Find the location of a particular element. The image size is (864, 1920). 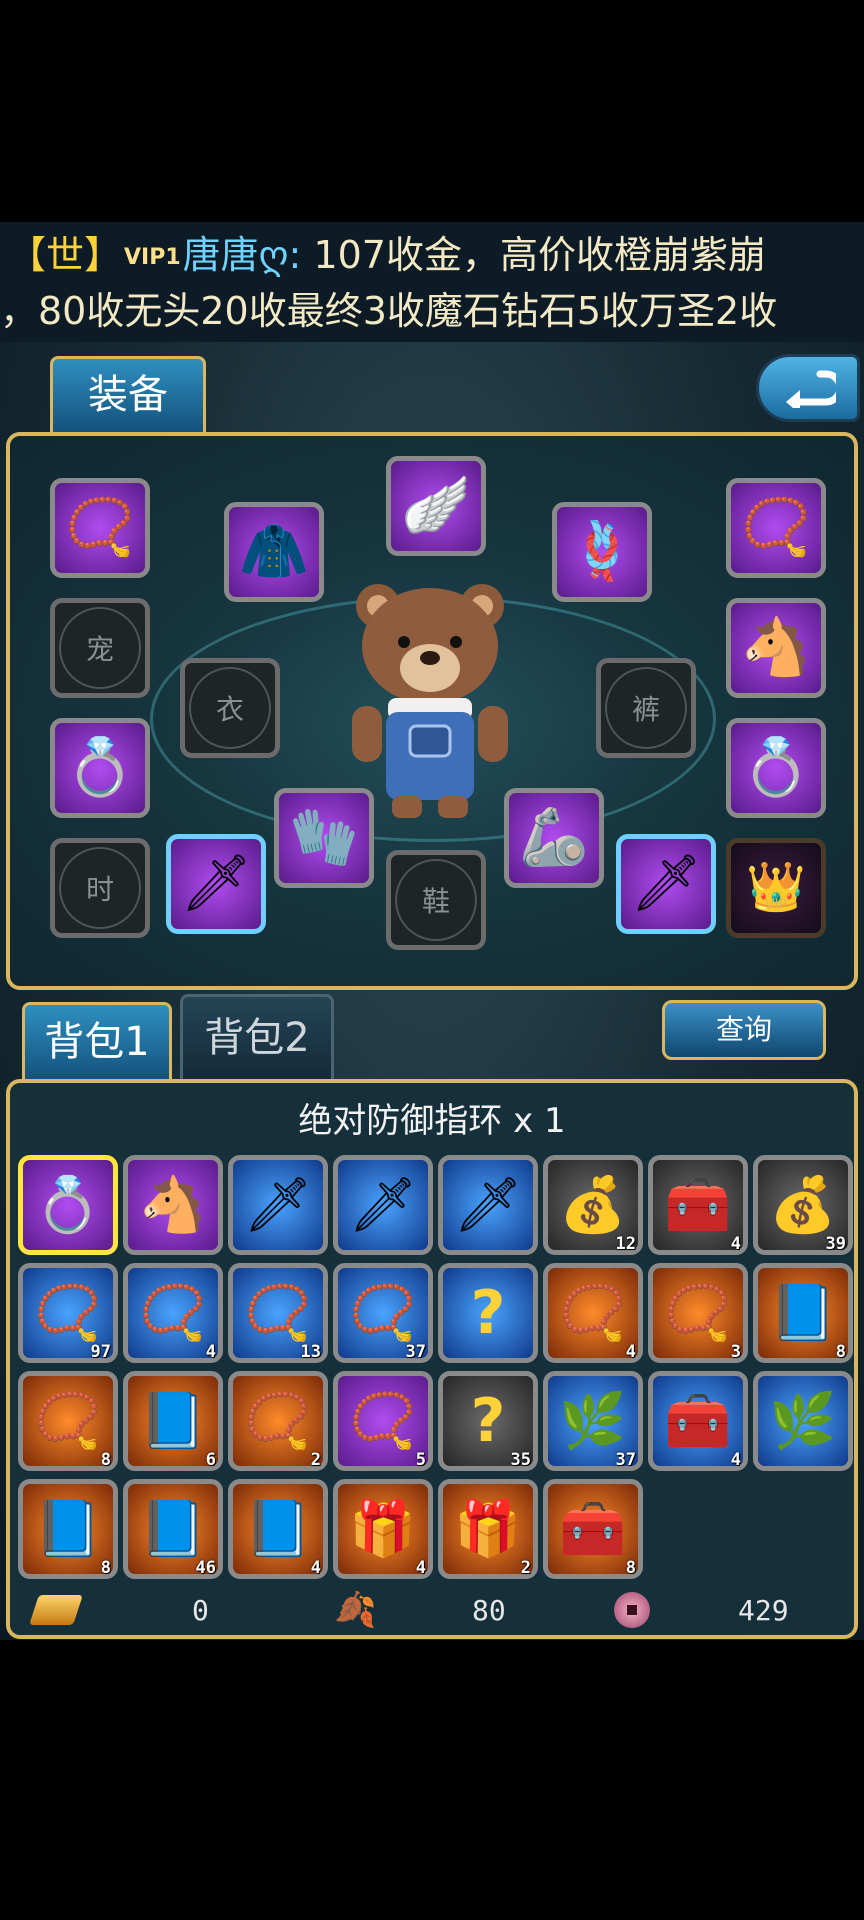

equip-slot-pants: 裤 is located at coordinates (646, 708).